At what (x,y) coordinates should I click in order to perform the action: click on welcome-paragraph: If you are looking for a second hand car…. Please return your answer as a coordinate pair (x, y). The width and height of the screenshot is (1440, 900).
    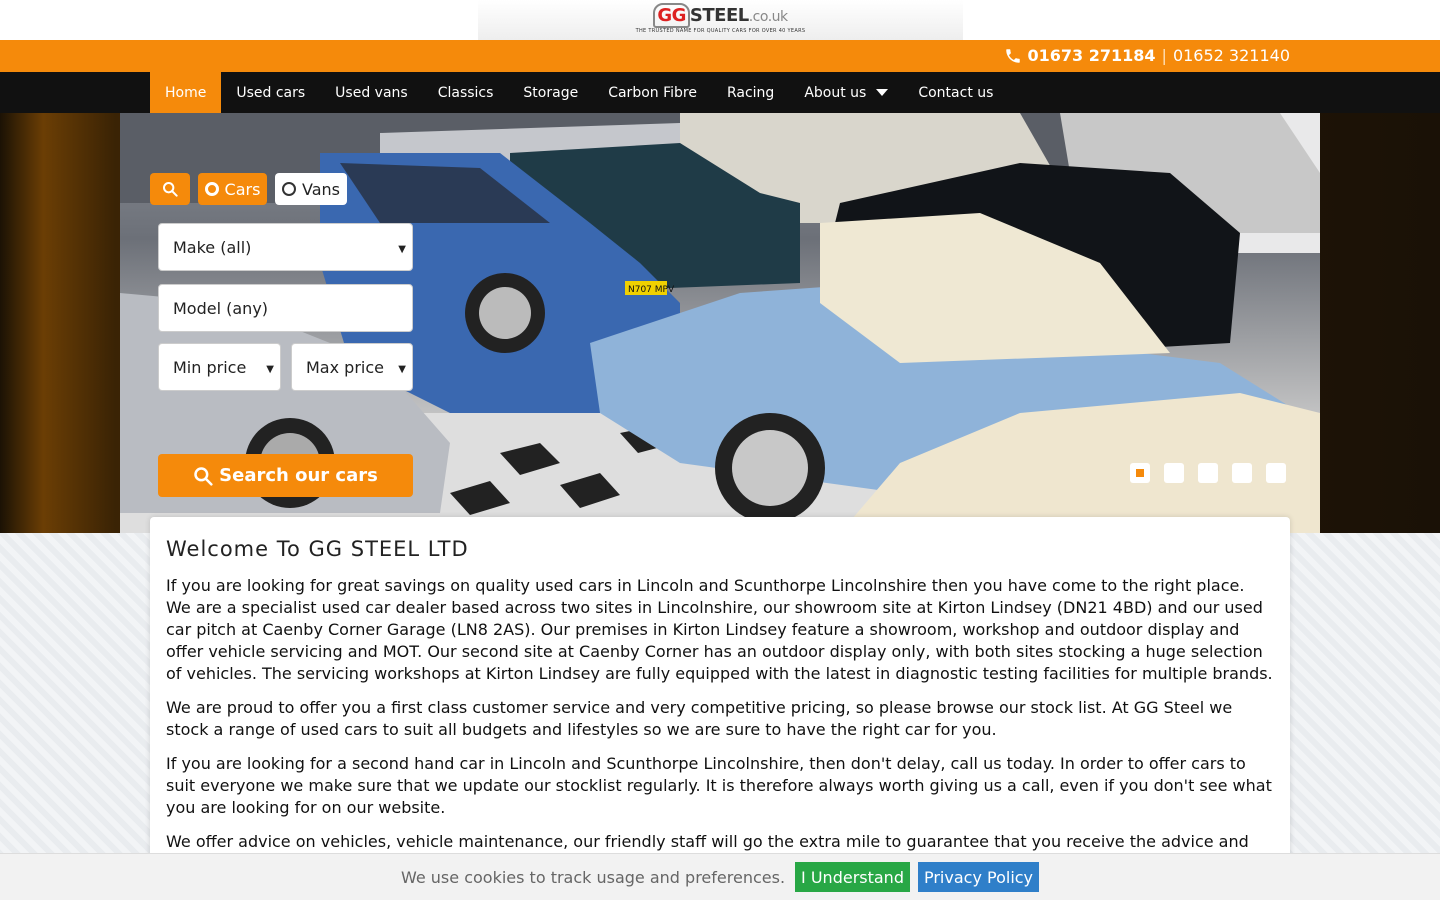
    Looking at the image, I should click on (719, 785).